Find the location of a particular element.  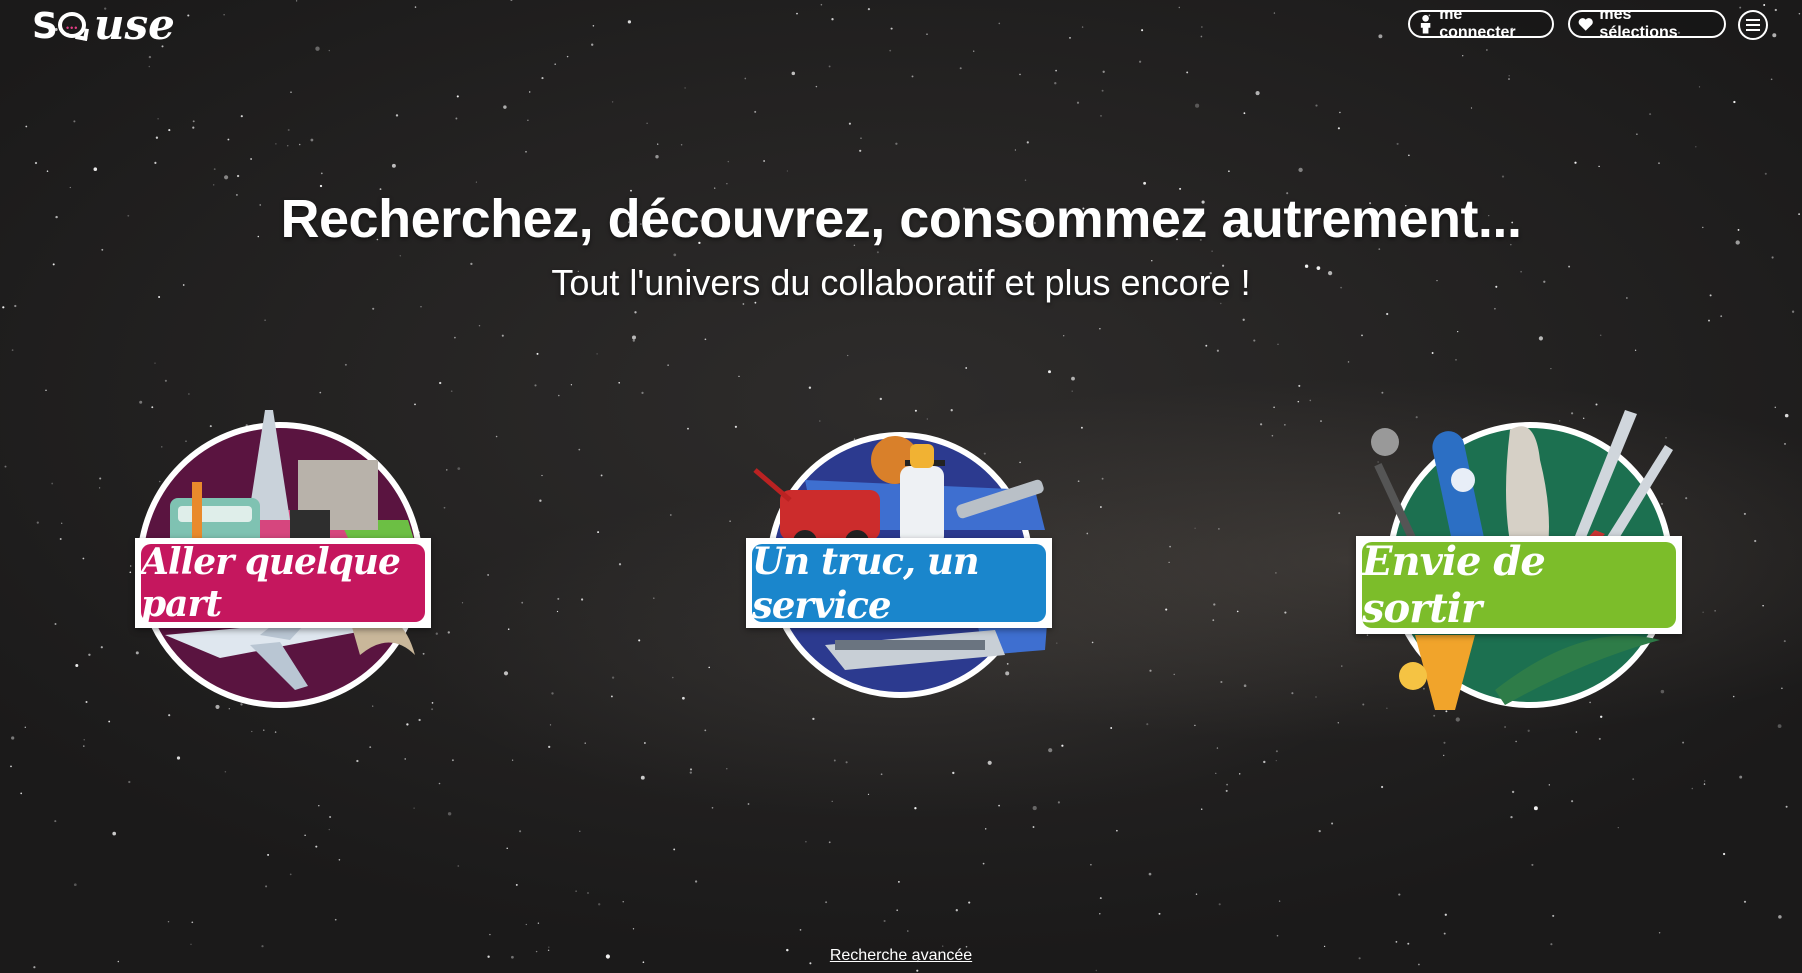

category-go-somewhere: Aller quelque part is located at coordinates (283, 583).